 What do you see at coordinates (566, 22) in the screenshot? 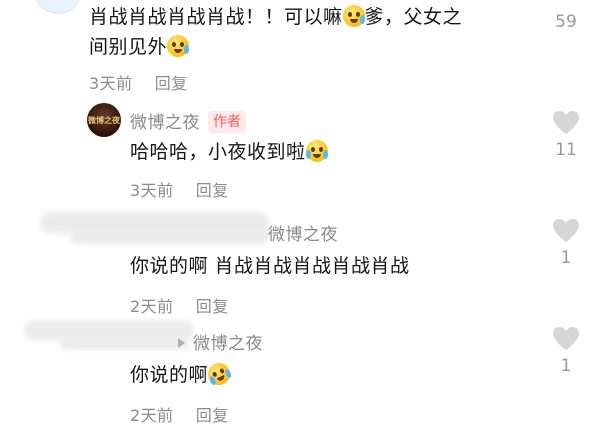
I see `like-count: 59` at bounding box center [566, 22].